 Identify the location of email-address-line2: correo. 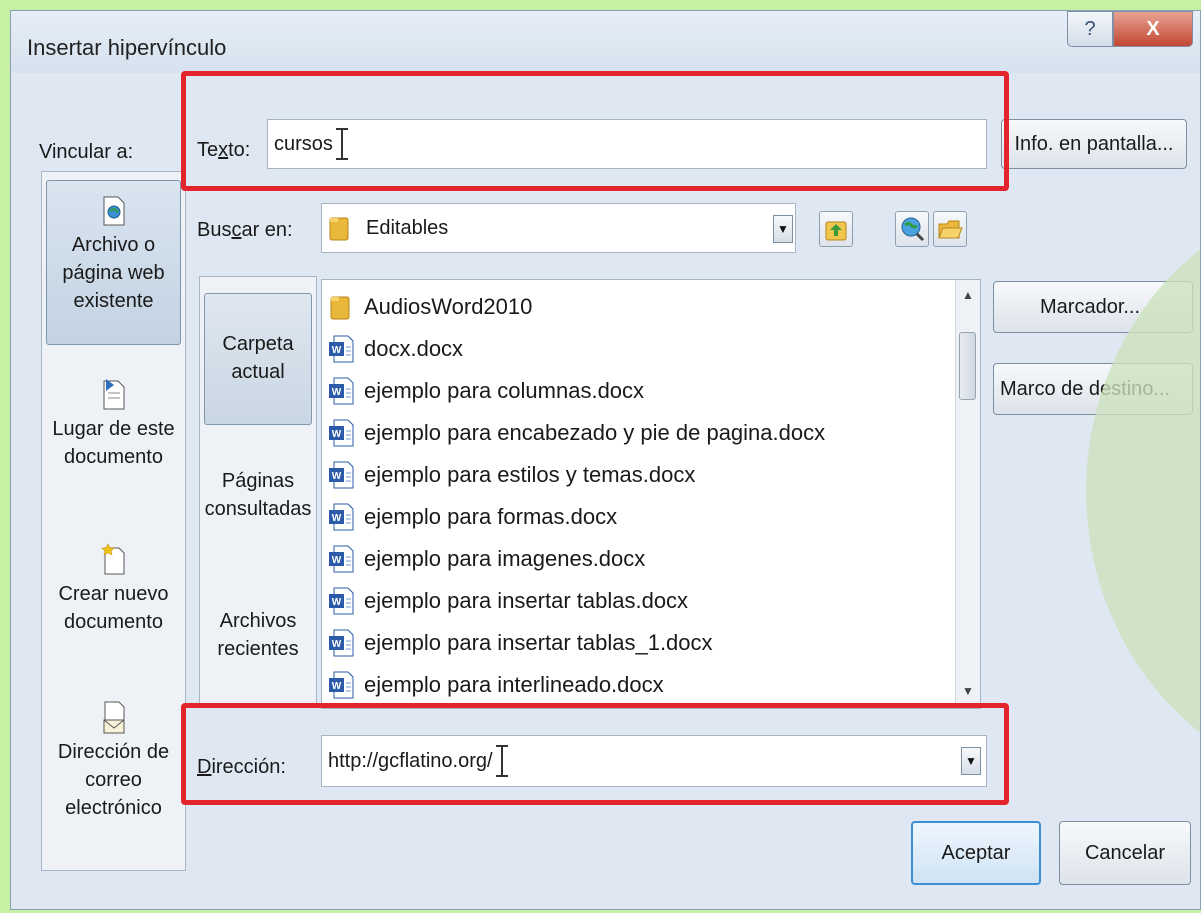
(113, 780).